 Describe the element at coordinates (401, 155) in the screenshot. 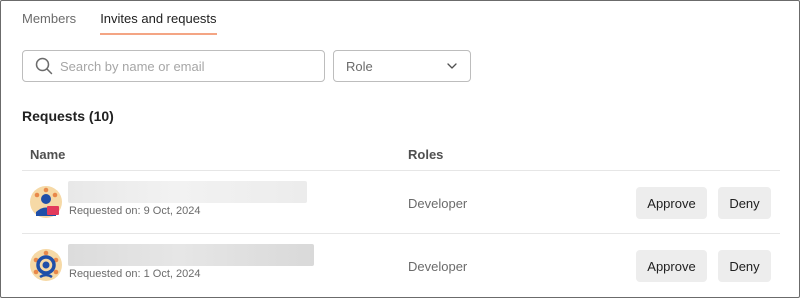

I see `table-header: Name Roles` at that location.